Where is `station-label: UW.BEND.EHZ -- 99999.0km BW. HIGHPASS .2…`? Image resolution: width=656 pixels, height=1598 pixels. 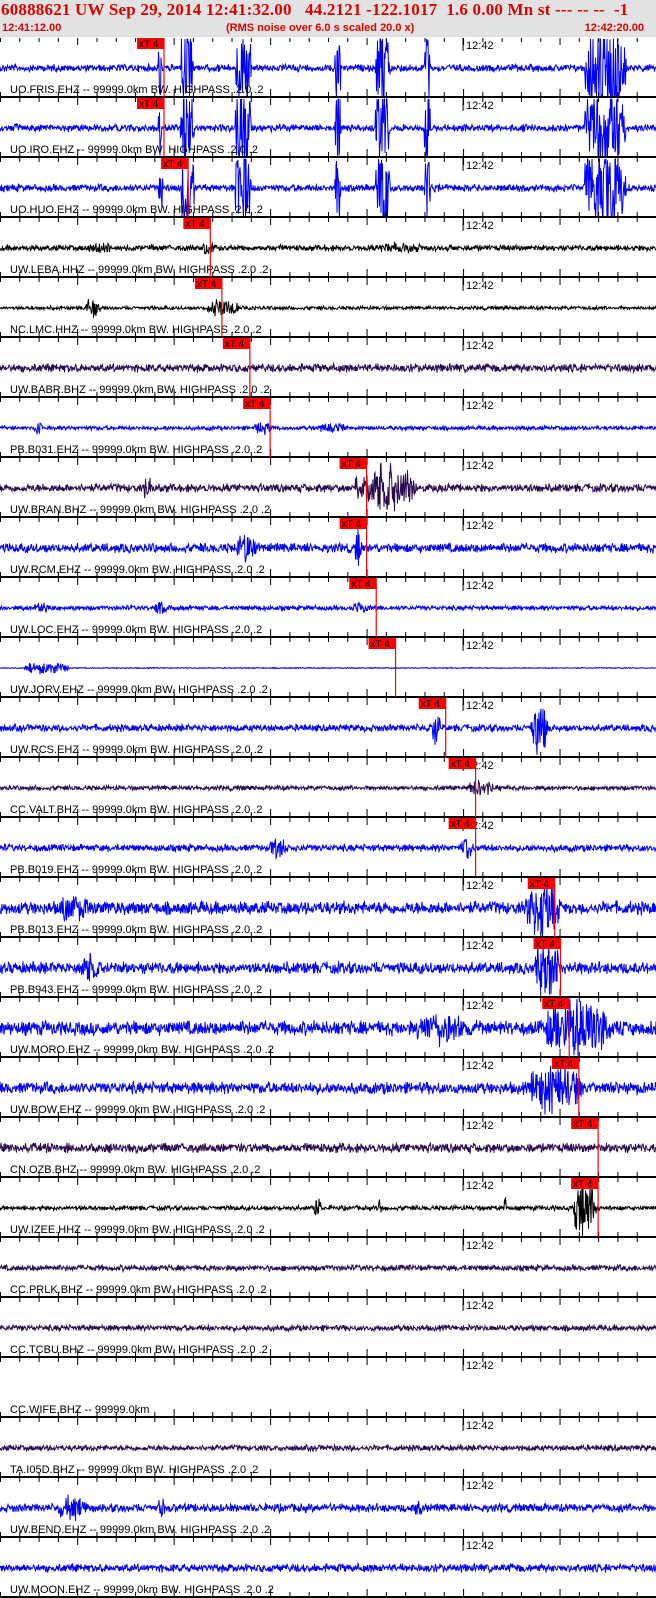 station-label: UW.BEND.EHZ -- 99999.0km BW. HIGHPASS .2… is located at coordinates (140, 1530).